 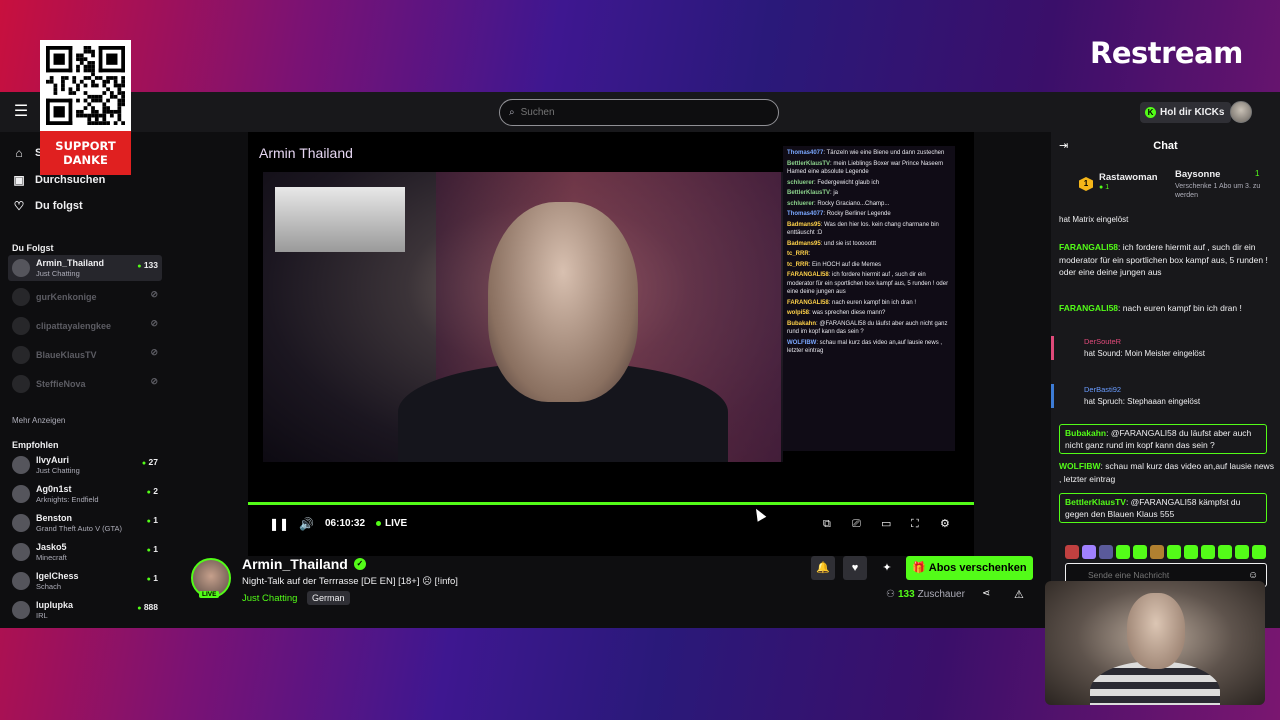 I want to click on sidebar-channel-offline: clipattayalengkee ⊘, so click(x=85, y=326).